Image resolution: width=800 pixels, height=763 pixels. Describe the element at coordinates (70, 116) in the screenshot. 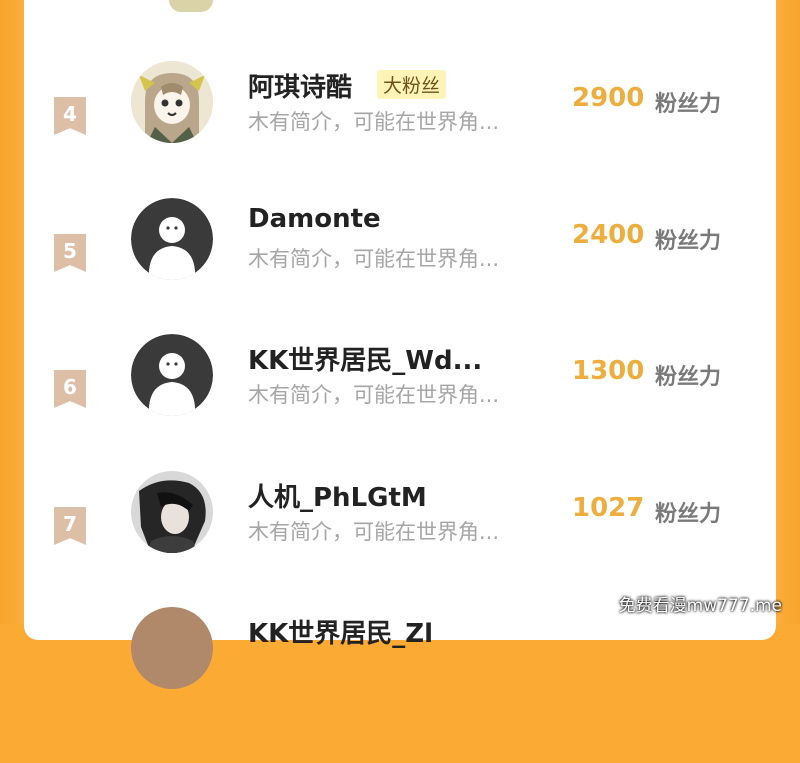

I see `rank-badge: 4` at that location.